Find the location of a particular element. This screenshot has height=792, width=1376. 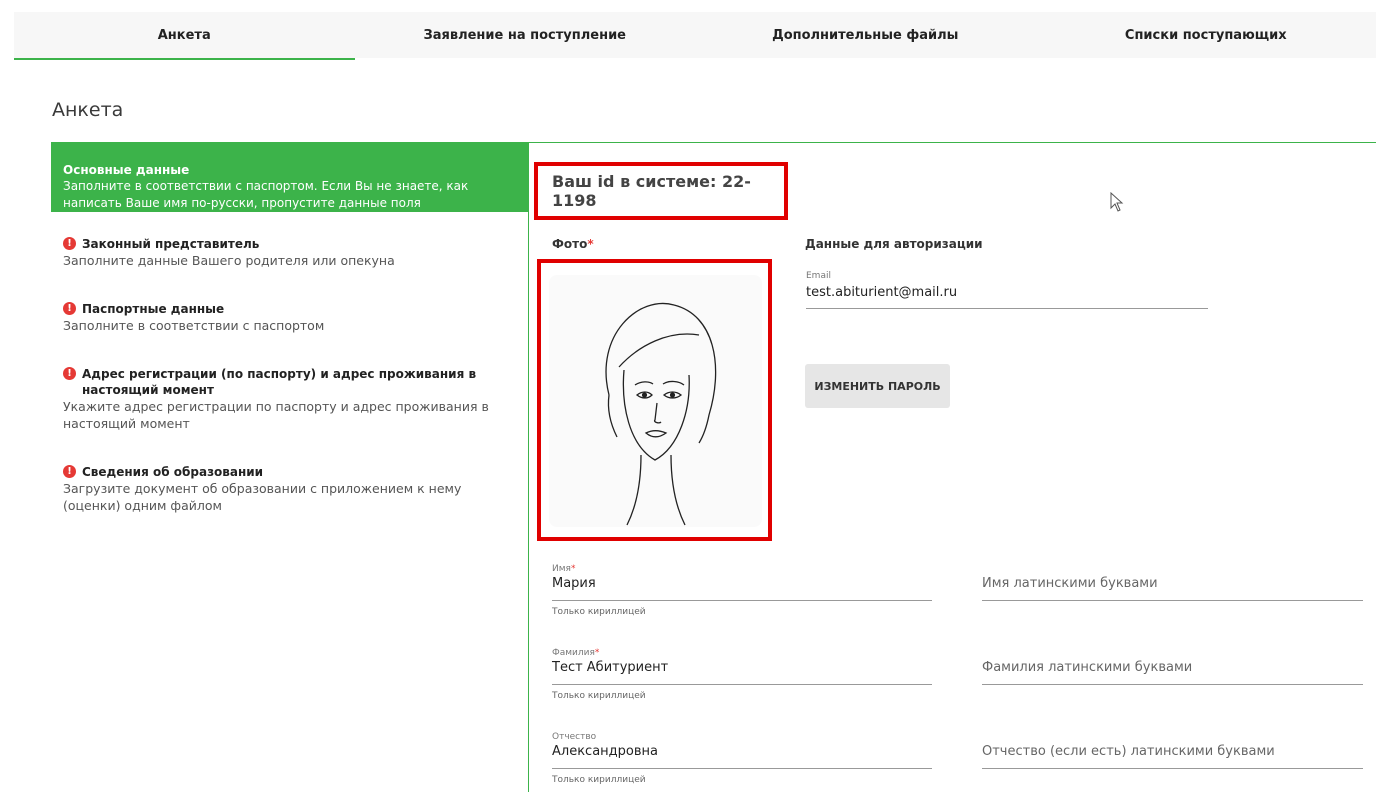

first-name-latin-field: Имя латинскими буквами is located at coordinates (1172, 588).